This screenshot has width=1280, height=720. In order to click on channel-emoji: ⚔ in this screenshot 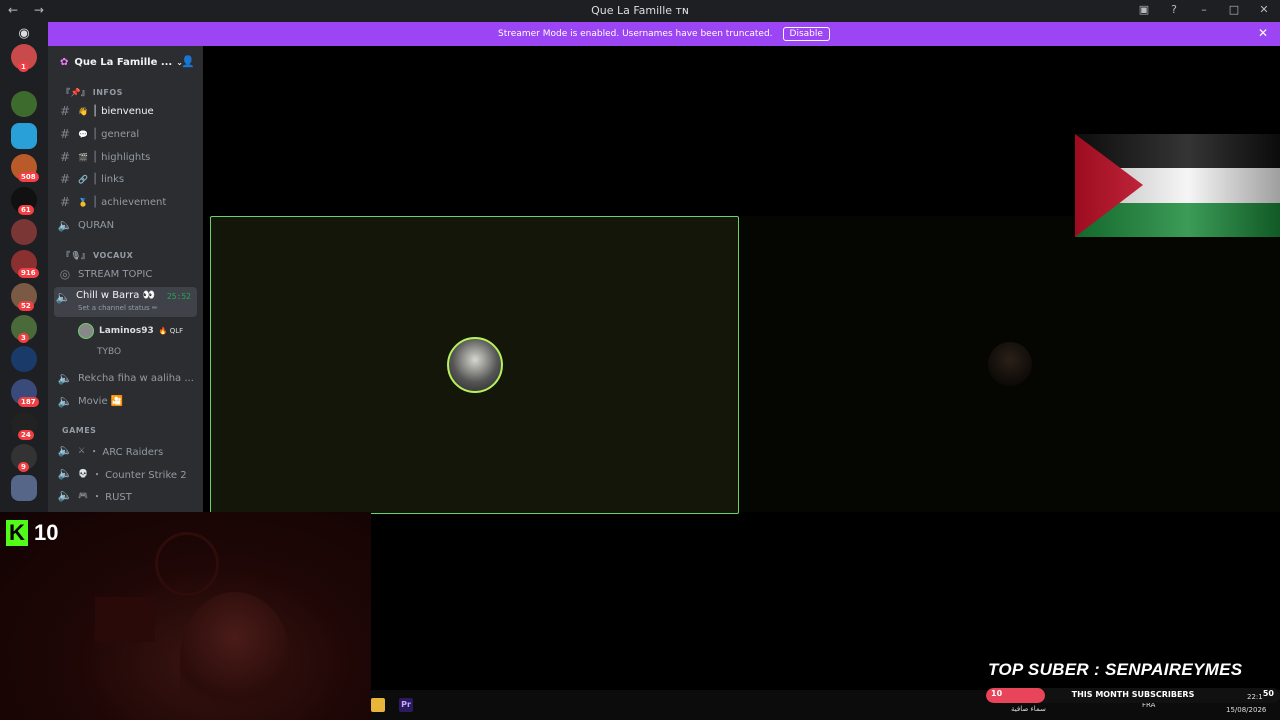, I will do `click(82, 450)`.